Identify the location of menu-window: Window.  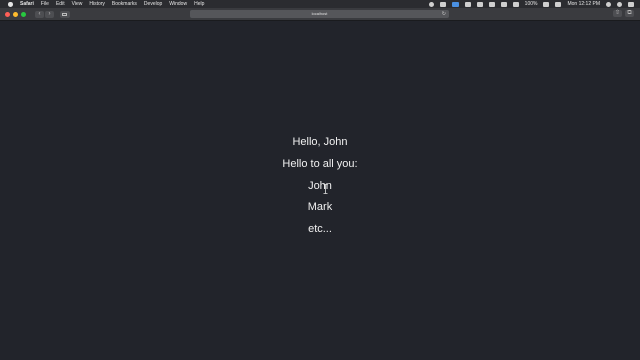
(178, 4).